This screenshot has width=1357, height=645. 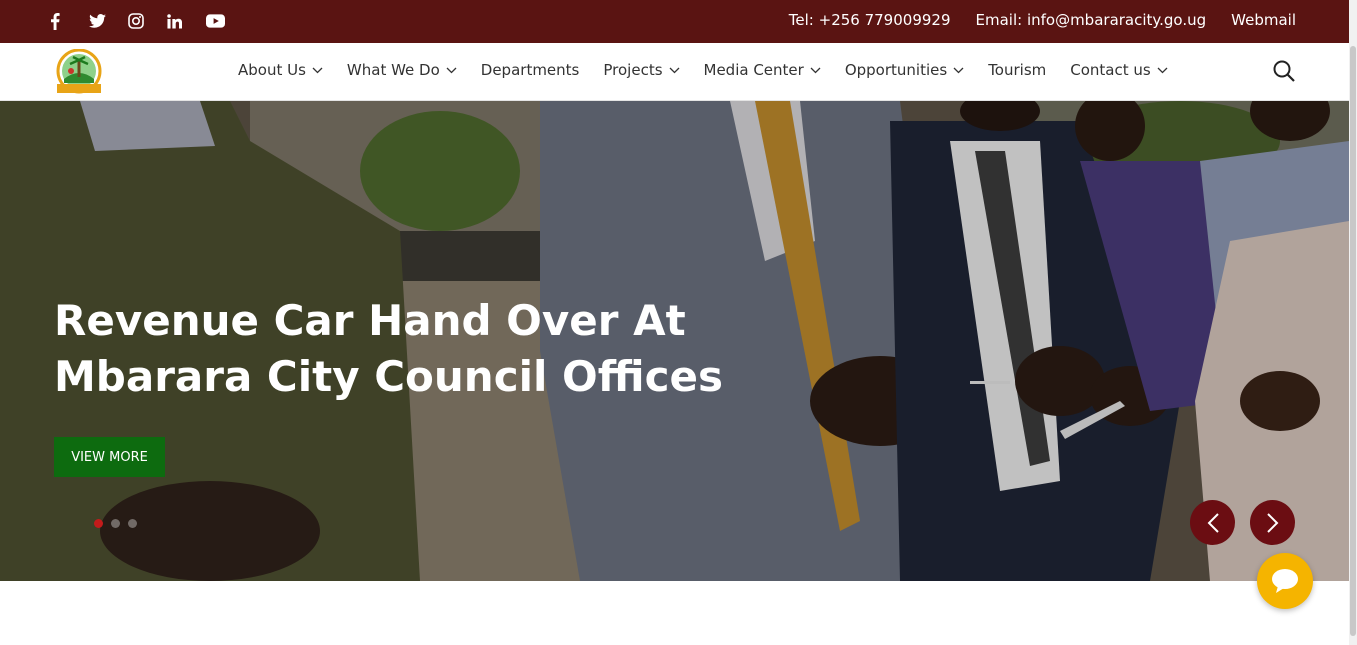 I want to click on webmail-link: Webmail, so click(x=1263, y=20).